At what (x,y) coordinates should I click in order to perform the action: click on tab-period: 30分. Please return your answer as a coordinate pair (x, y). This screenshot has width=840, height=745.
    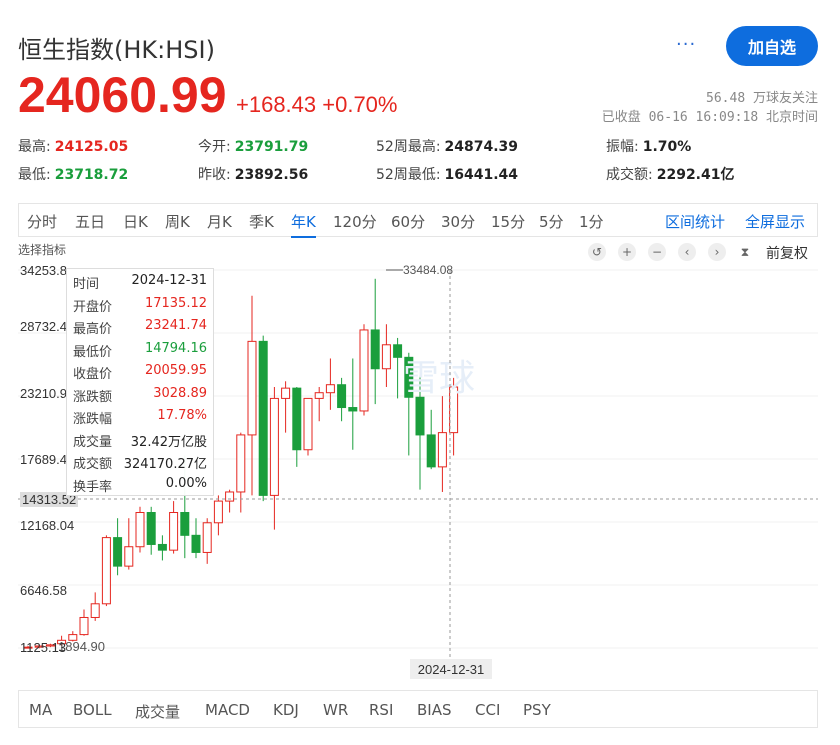
    Looking at the image, I should click on (458, 221).